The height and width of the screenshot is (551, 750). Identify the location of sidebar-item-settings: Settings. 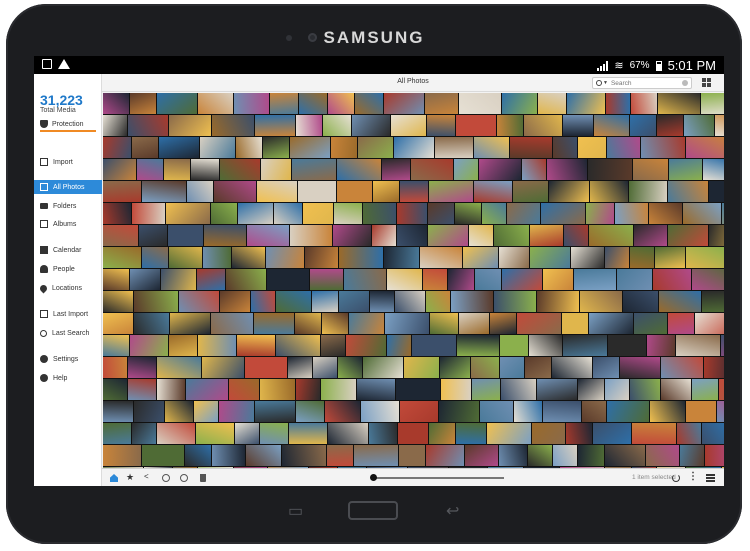
(68, 359).